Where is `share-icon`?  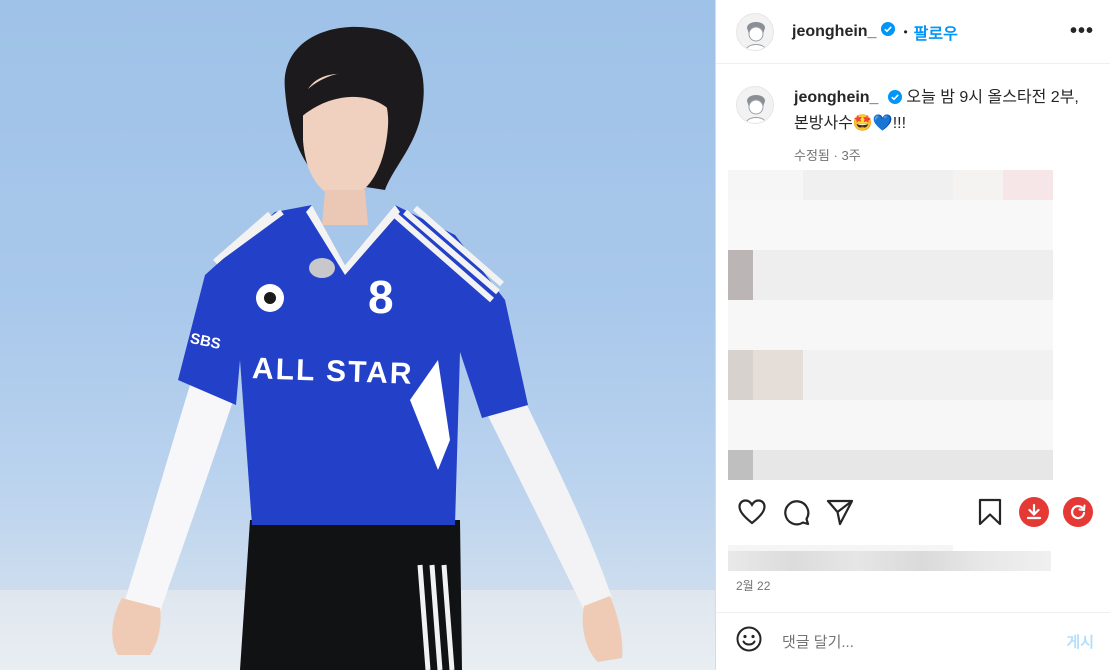 share-icon is located at coordinates (840, 512).